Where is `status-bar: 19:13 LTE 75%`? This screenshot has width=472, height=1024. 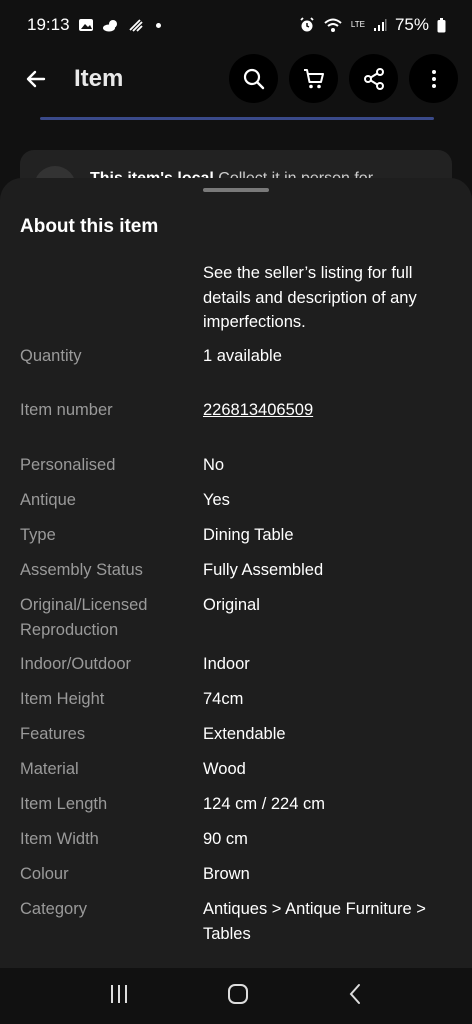 status-bar: 19:13 LTE 75% is located at coordinates (236, 25).